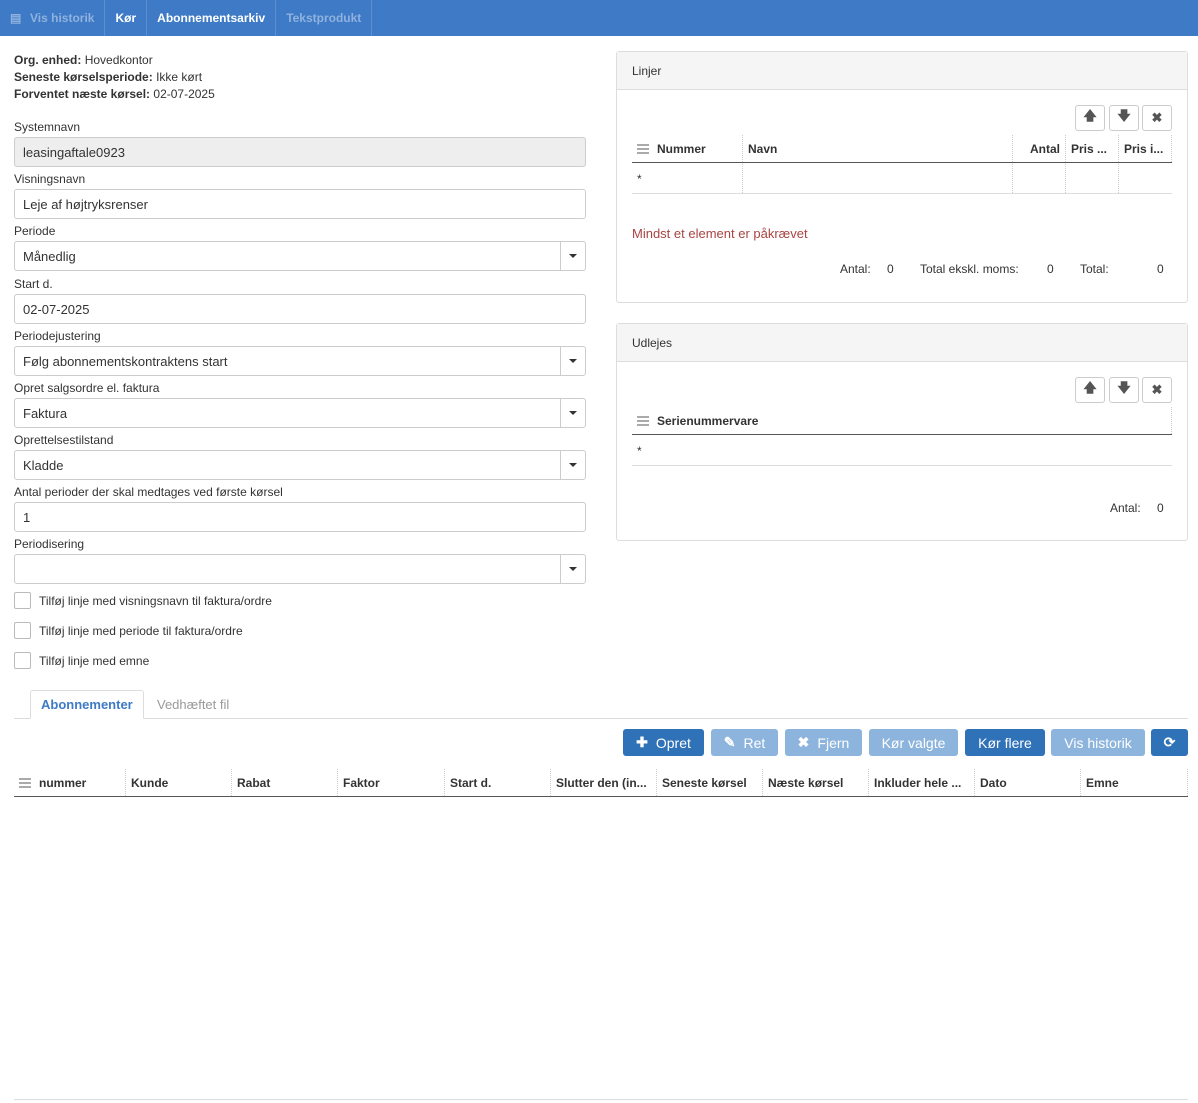 This screenshot has width=1198, height=1103. Describe the element at coordinates (53, 18) in the screenshot. I see `vis-historik-toolbar-button: ▤ Vis historik` at that location.